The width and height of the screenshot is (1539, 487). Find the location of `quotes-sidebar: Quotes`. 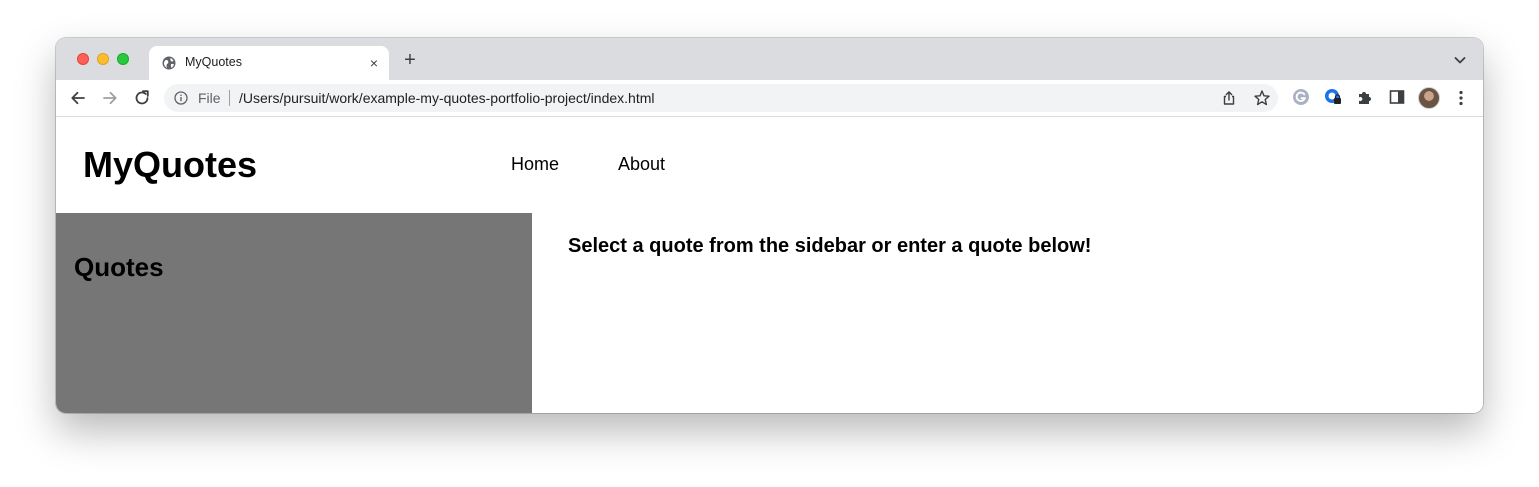

quotes-sidebar: Quotes is located at coordinates (294, 313).